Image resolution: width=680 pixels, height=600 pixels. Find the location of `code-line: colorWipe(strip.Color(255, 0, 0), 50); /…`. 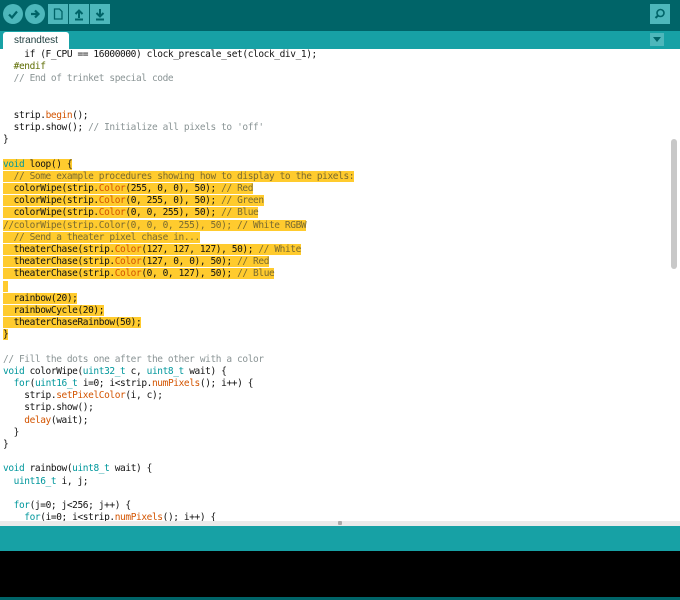

code-line: colorWipe(strip.Color(255, 0, 0), 50); /… is located at coordinates (178, 189).